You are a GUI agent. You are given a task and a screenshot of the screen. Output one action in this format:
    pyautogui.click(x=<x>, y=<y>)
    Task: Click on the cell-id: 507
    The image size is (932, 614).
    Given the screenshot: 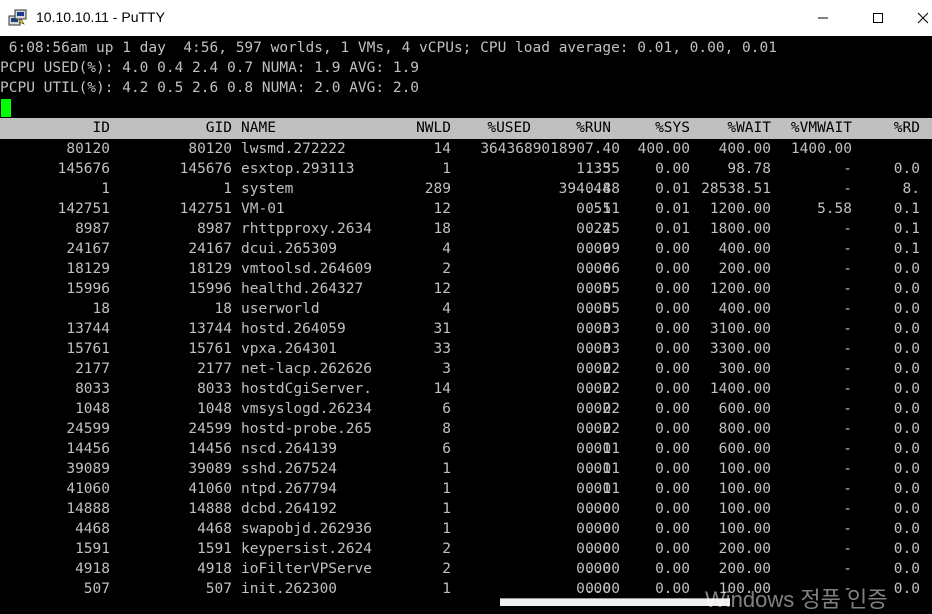 What is the action you would take?
    pyautogui.click(x=96, y=589)
    